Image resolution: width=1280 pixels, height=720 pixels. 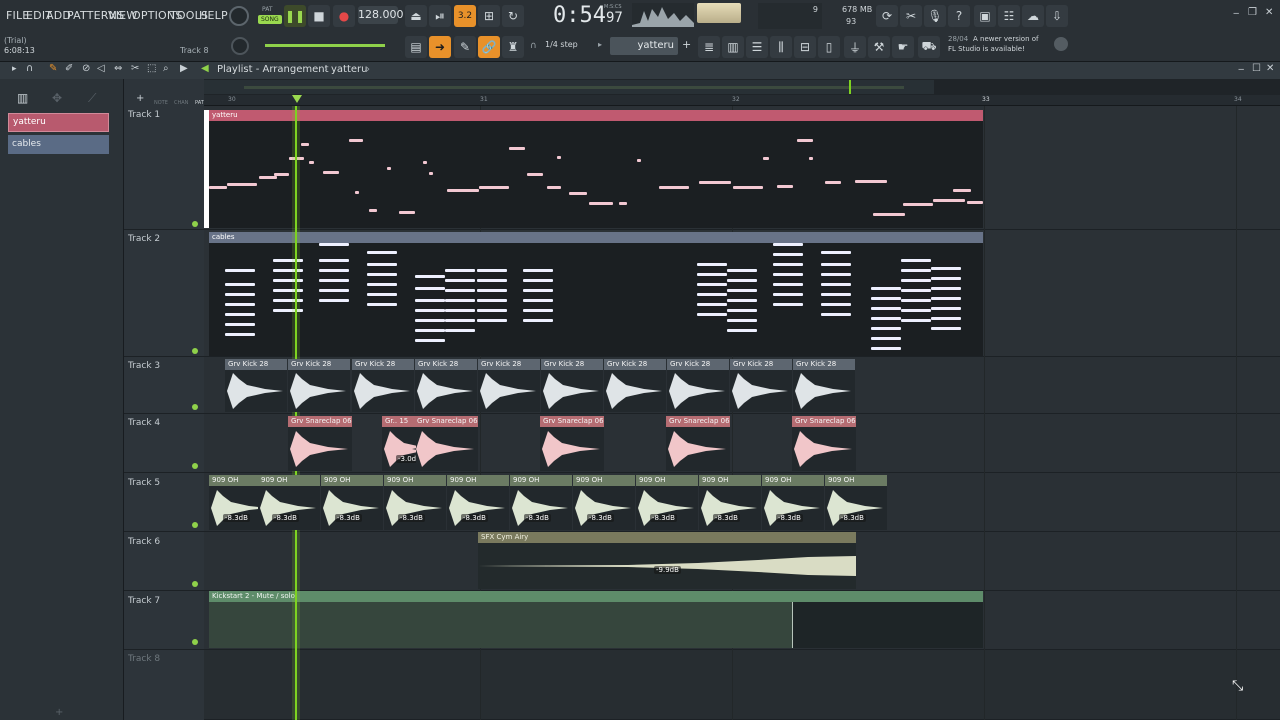 What do you see at coordinates (829, 47) in the screenshot?
I see `project-button: ▯` at bounding box center [829, 47].